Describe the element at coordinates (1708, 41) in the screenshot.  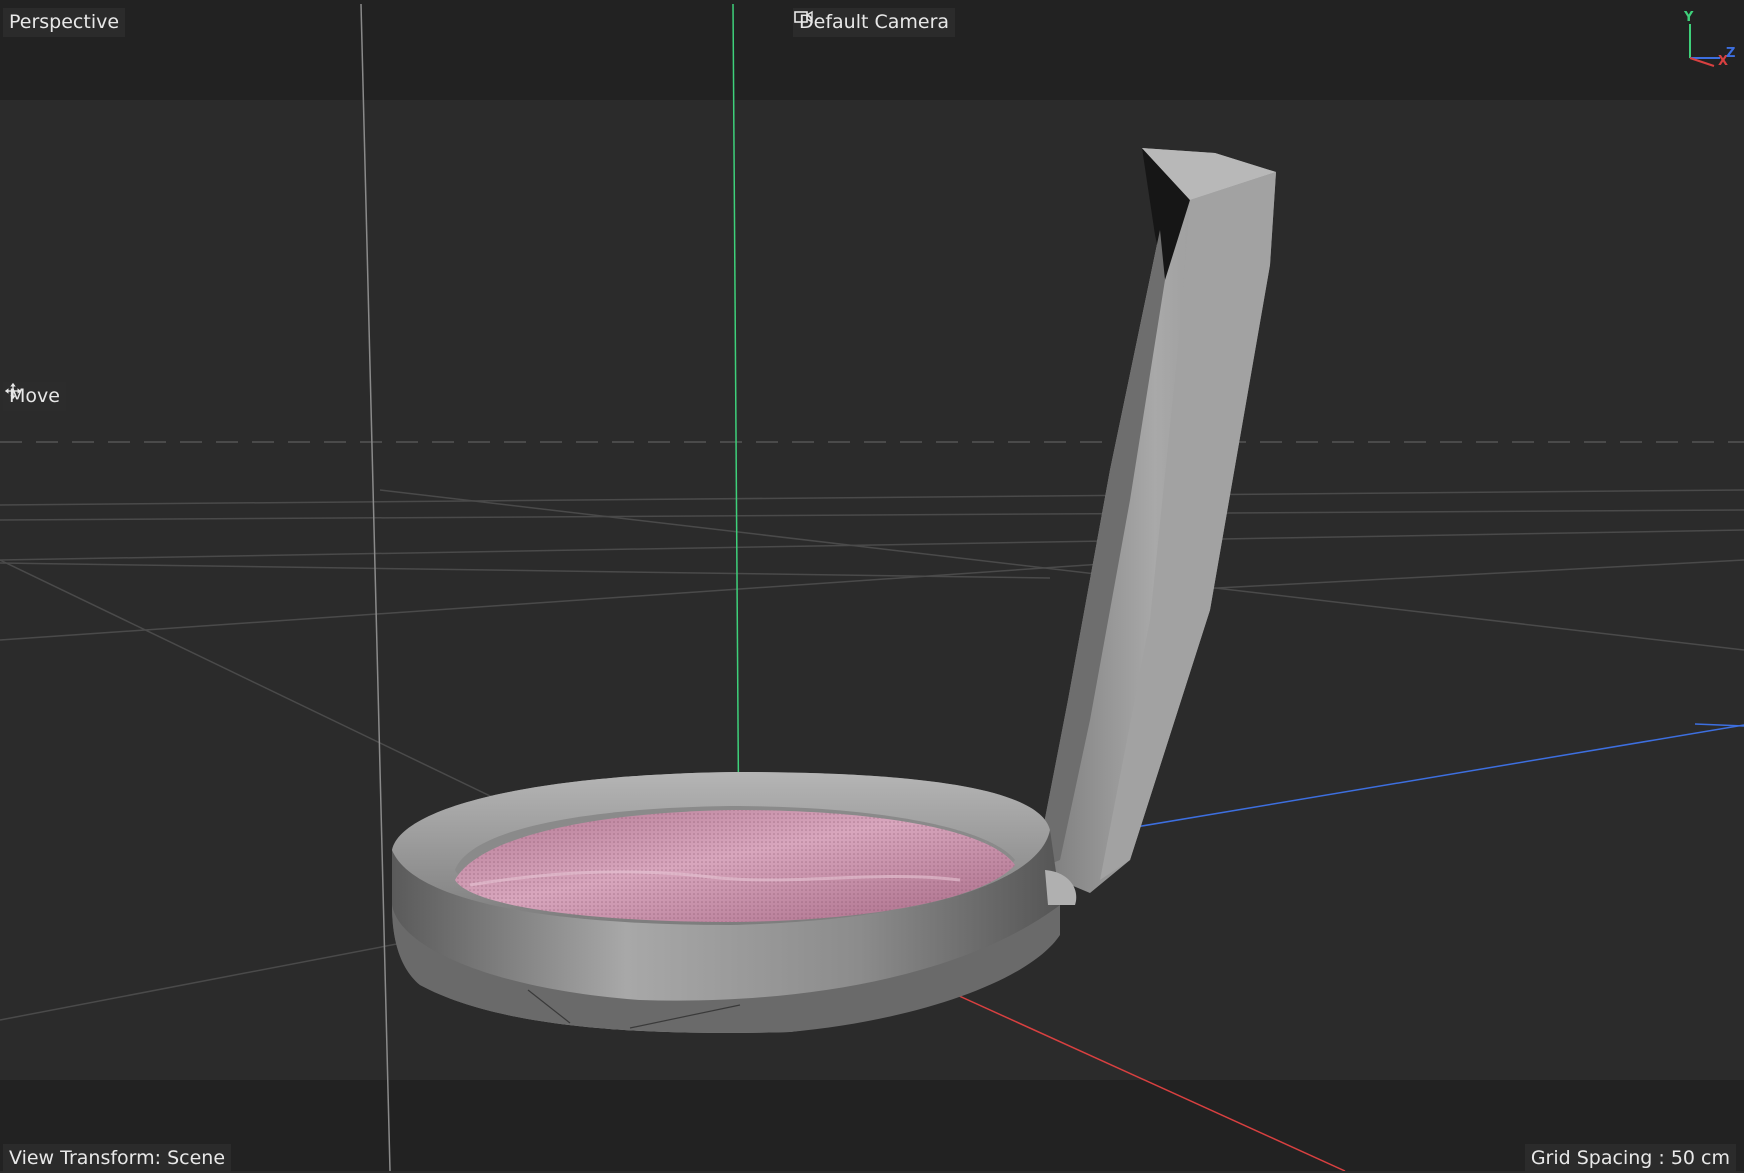
I see `axis-gizmo: Y X Z` at that location.